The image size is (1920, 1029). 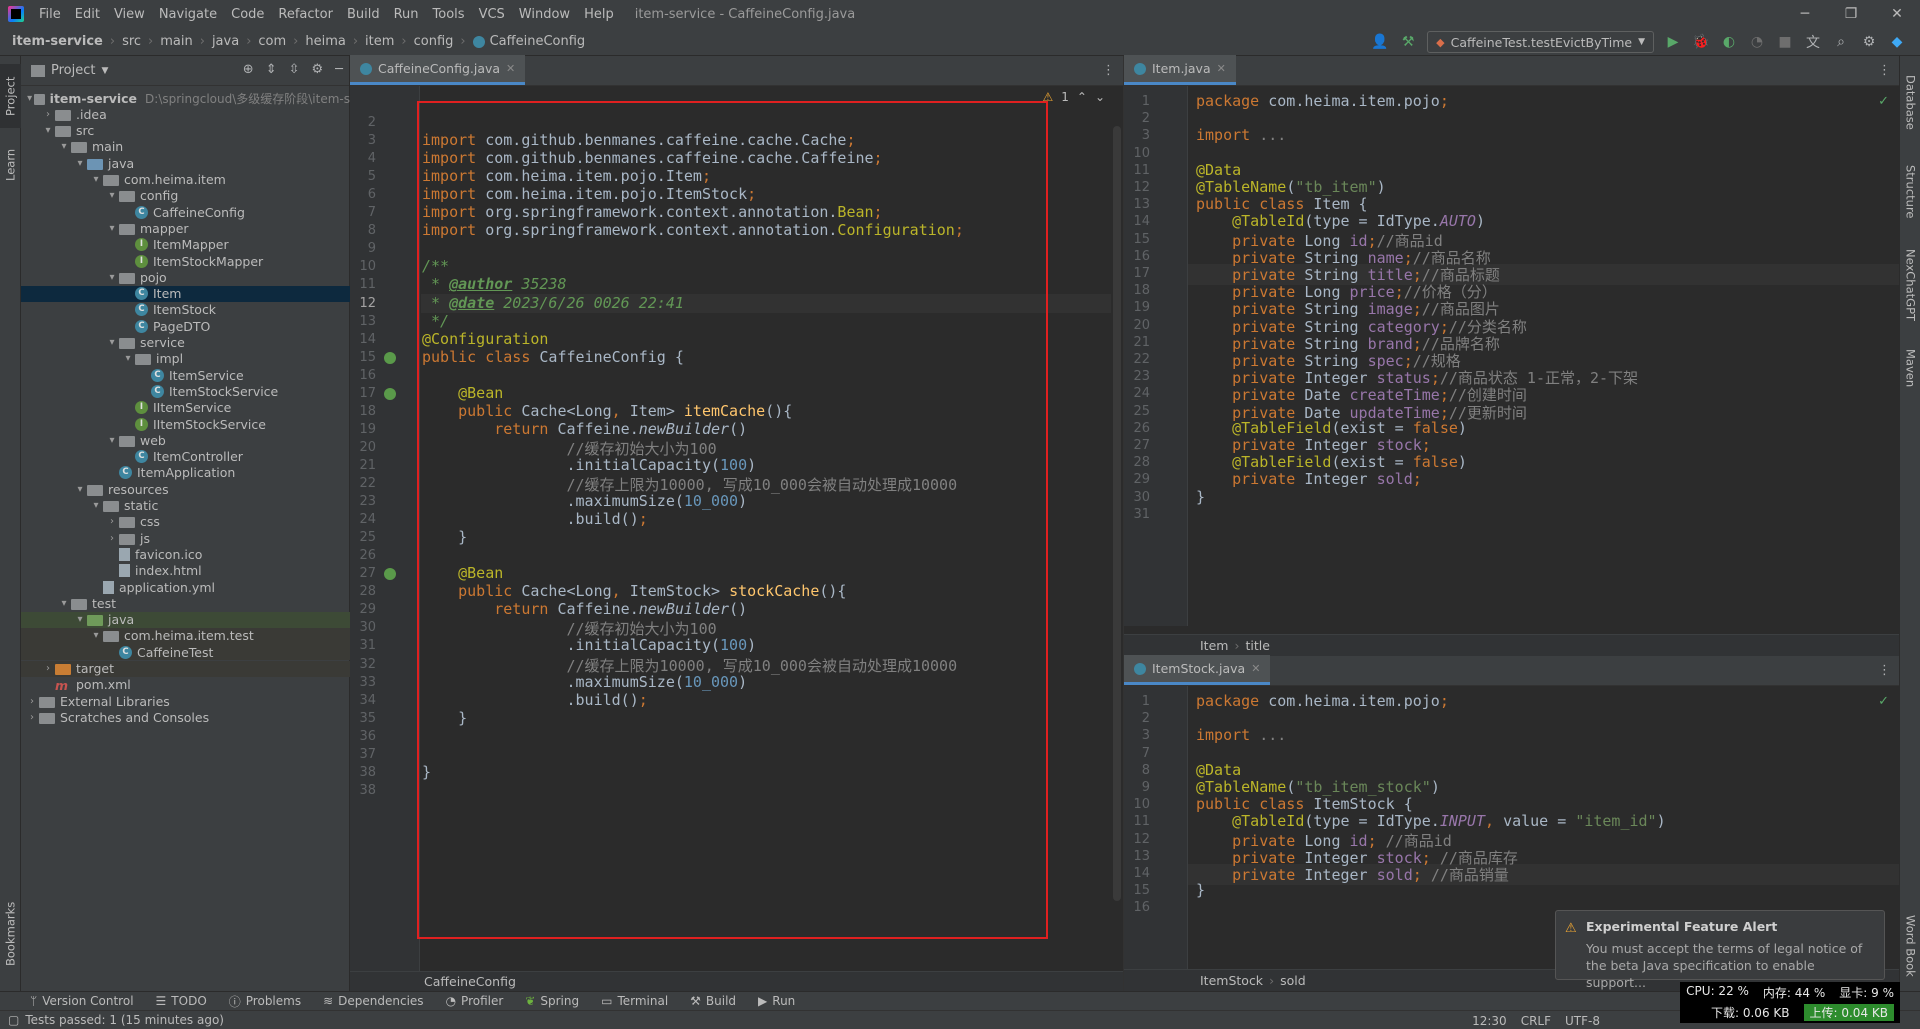 I want to click on tree-item: › Scratches and Consoles, so click(x=185, y=717).